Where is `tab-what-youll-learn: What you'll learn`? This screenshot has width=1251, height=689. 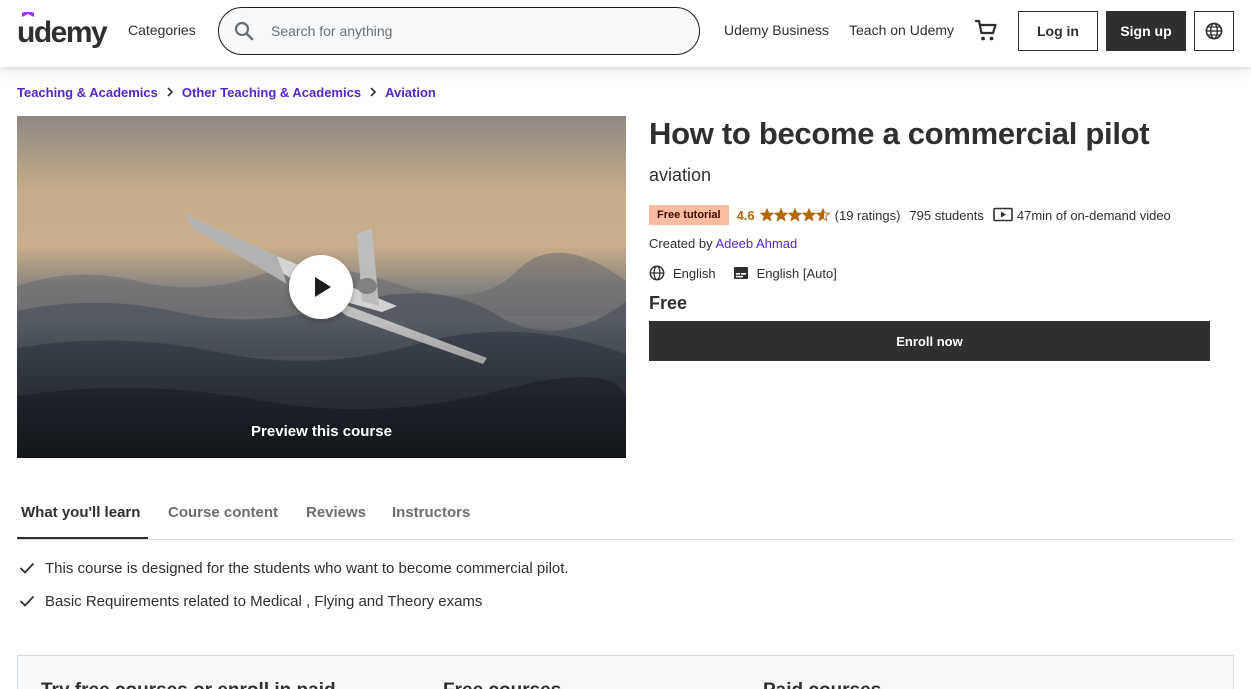
tab-what-youll-learn: What you'll learn is located at coordinates (80, 512).